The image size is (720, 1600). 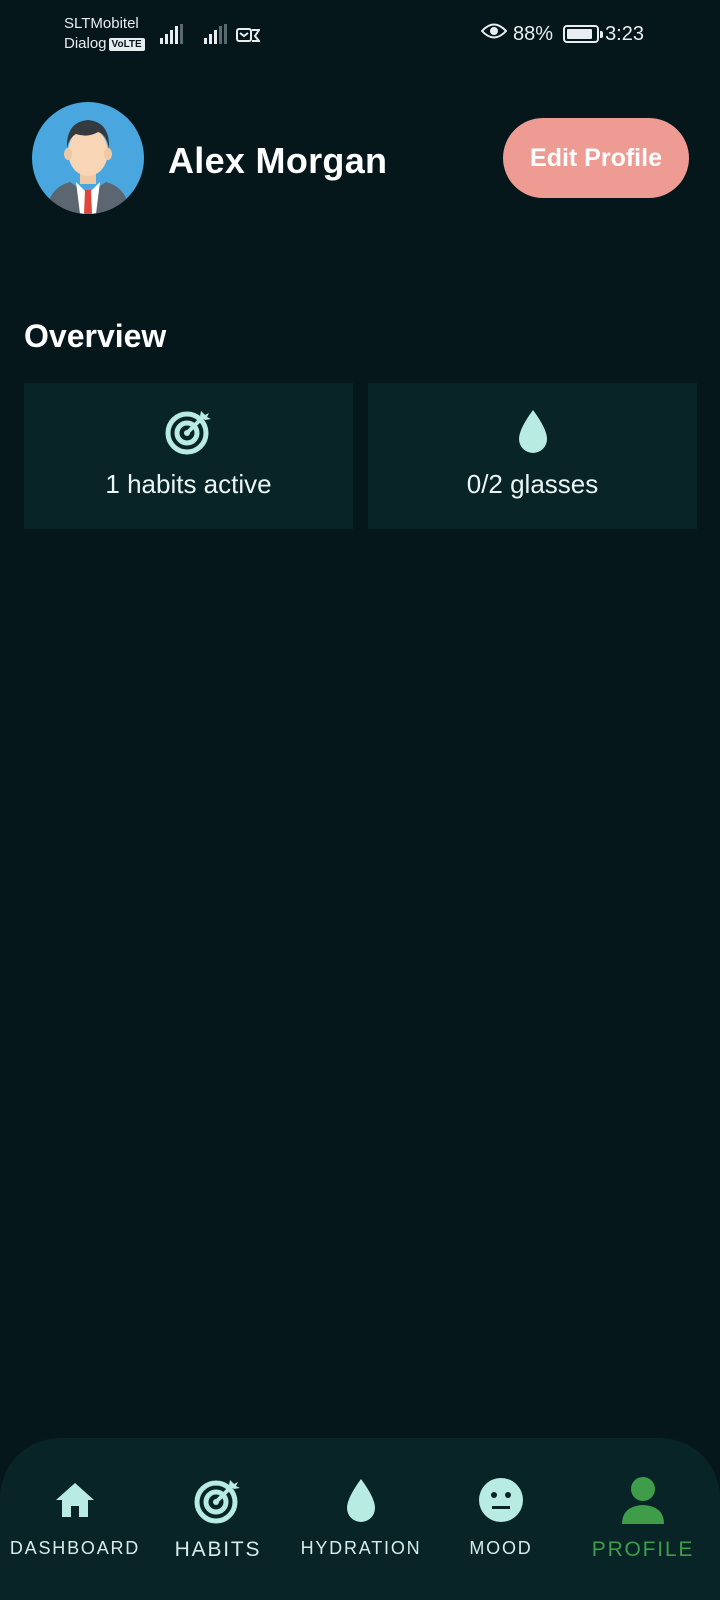 What do you see at coordinates (278, 160) in the screenshot?
I see `user-name: Alex Morgan` at bounding box center [278, 160].